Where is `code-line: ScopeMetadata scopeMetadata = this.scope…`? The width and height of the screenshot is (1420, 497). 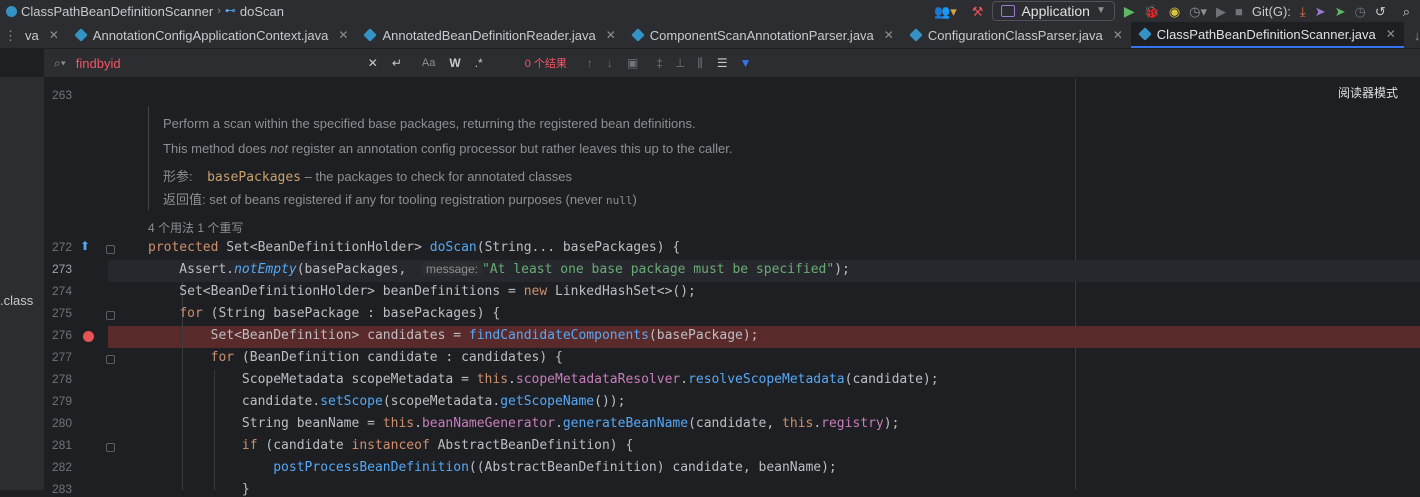
code-line: ScopeMetadata scopeMetadata = this.scope… is located at coordinates (543, 379).